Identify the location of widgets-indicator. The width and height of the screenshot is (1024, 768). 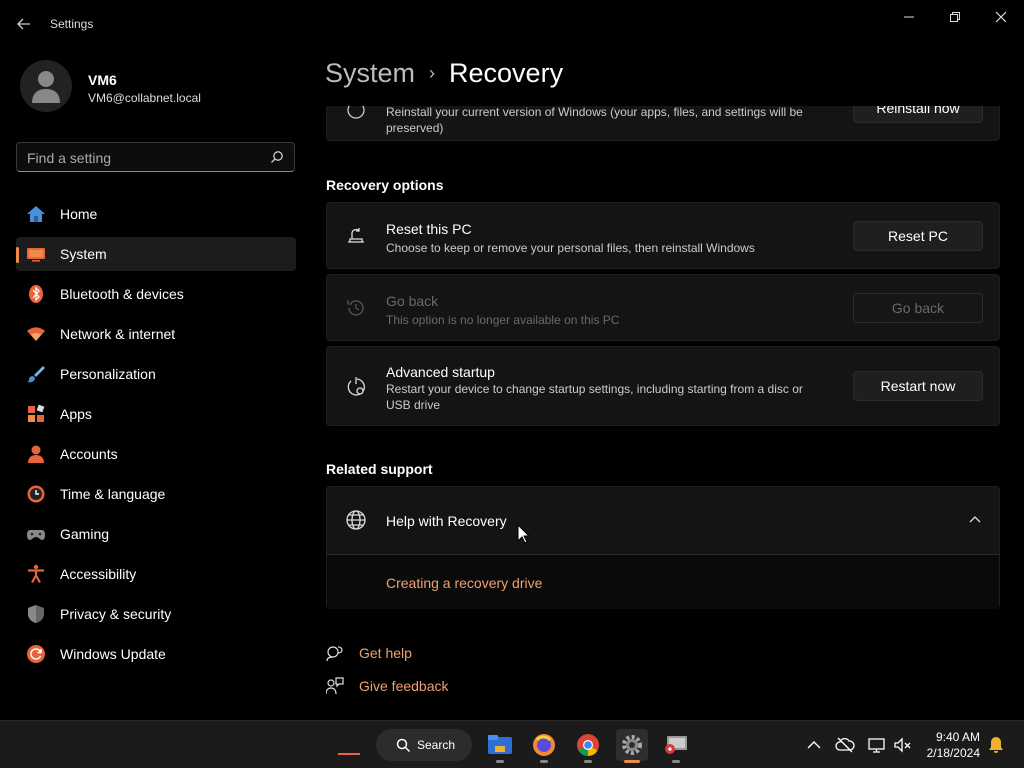
(349, 754).